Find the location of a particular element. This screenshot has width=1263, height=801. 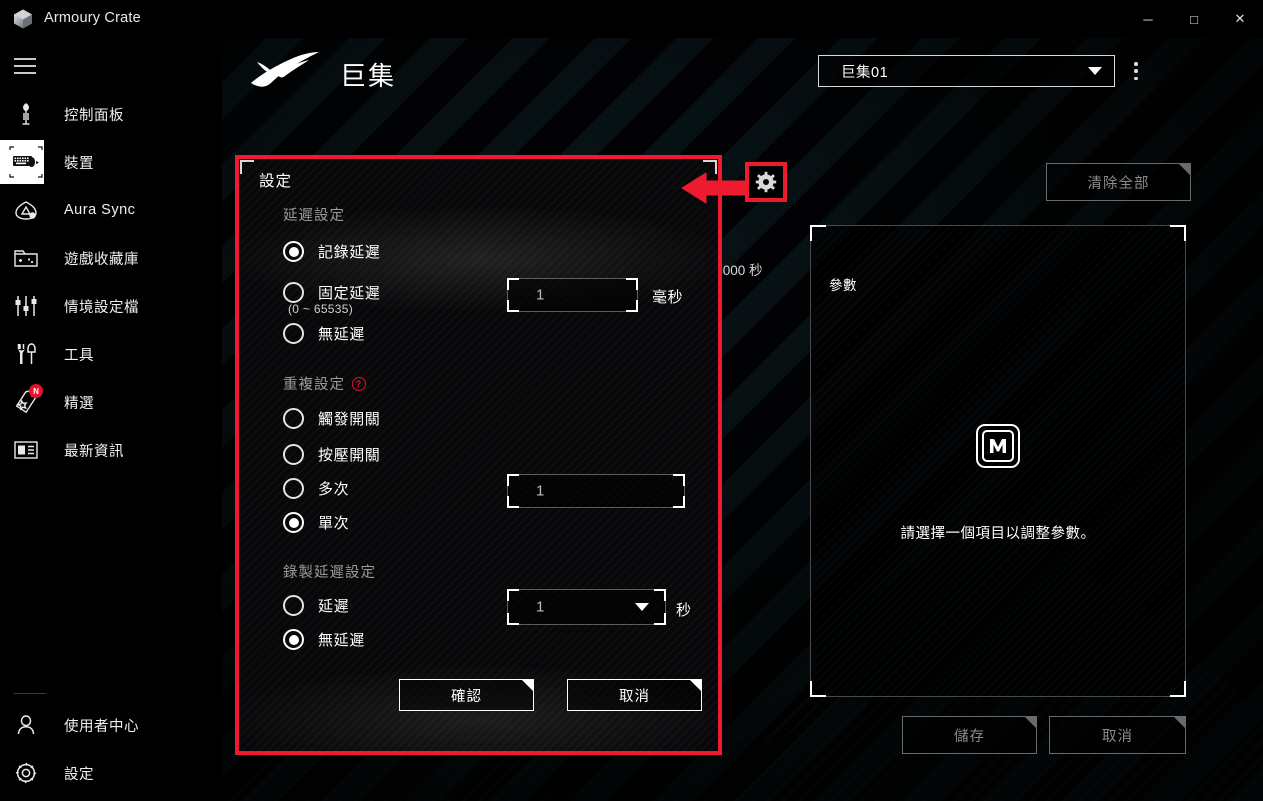

record-delay-dropdown: 1 is located at coordinates (586, 607).